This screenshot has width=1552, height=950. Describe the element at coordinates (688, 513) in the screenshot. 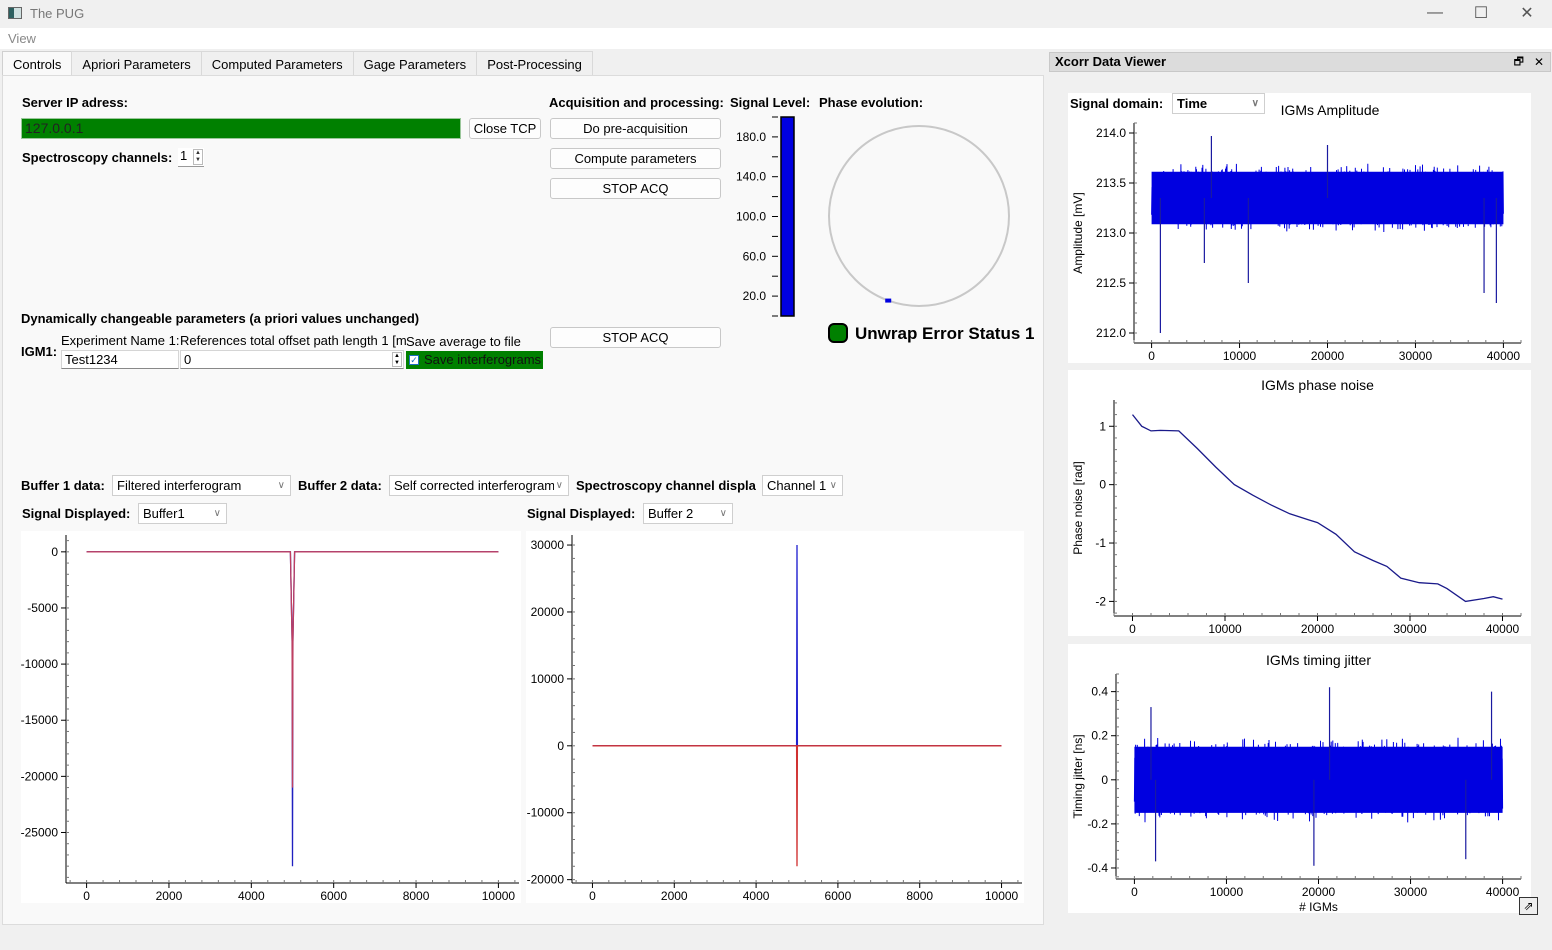

I see `signal-displayed-select-2: Buffer 2 ∨` at that location.